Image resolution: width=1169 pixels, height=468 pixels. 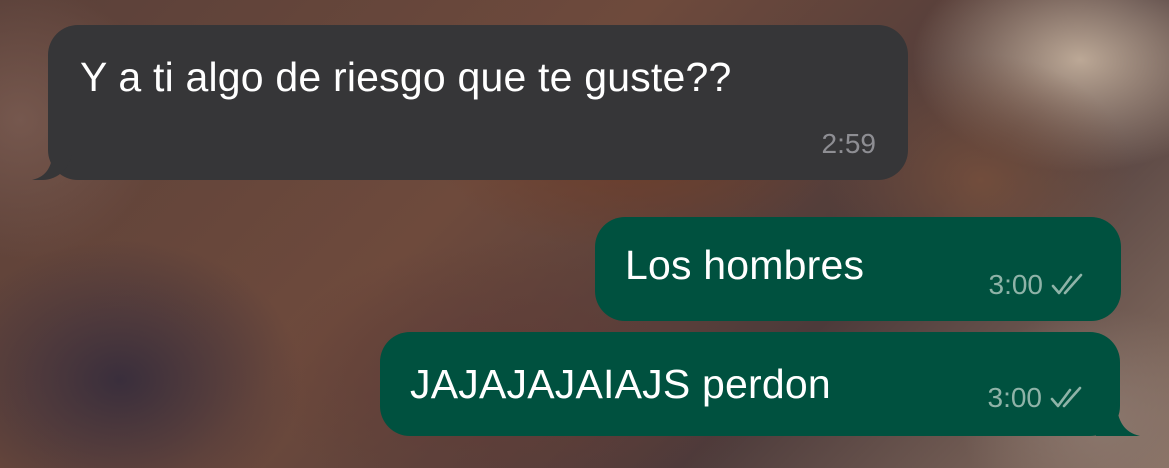 I want to click on message-bubble-outgoing: JAJAJAJAIAJS perdon 3:00, so click(x=750, y=384).